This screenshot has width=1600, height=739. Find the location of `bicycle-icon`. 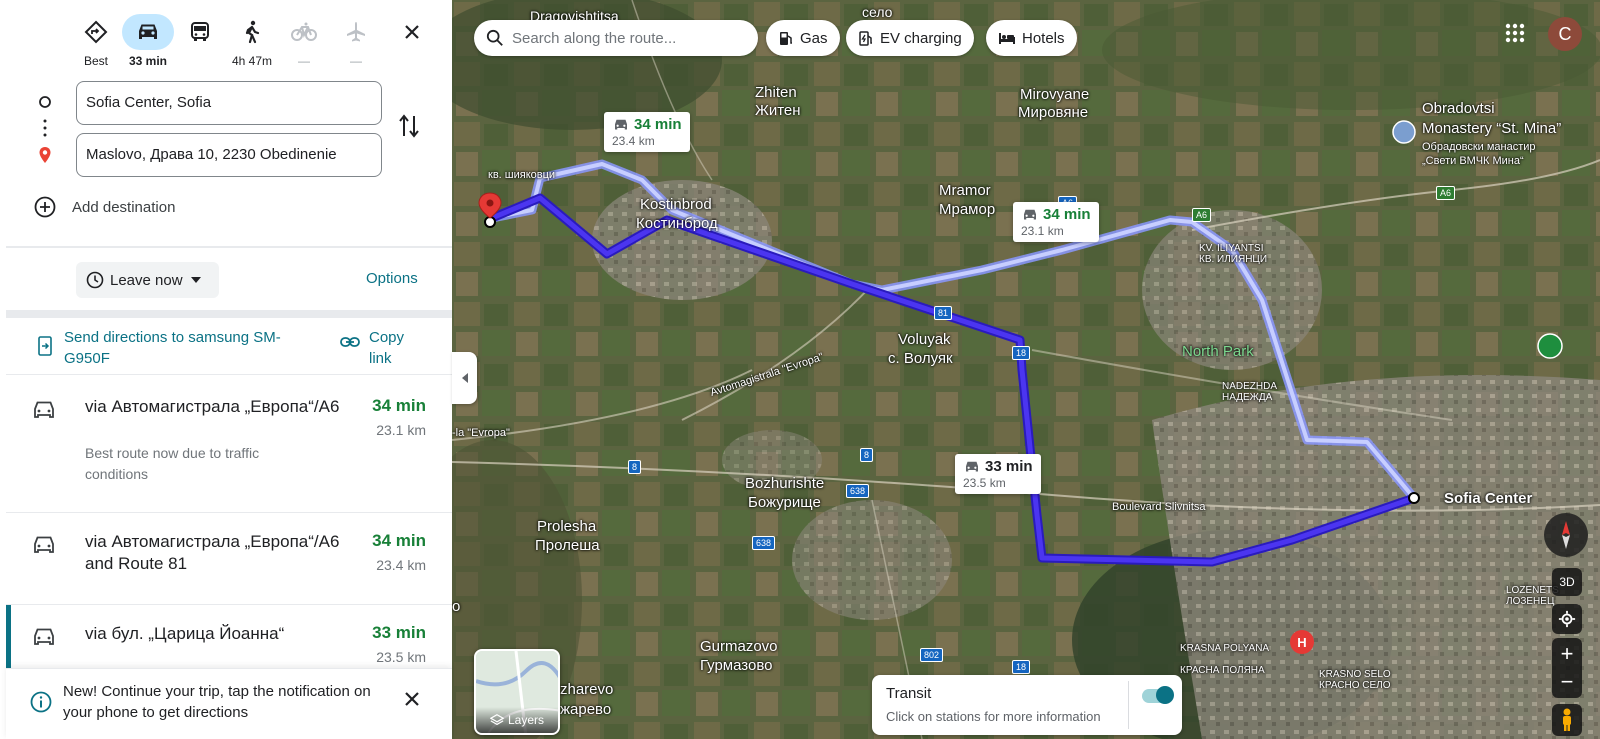

bicycle-icon is located at coordinates (304, 31).